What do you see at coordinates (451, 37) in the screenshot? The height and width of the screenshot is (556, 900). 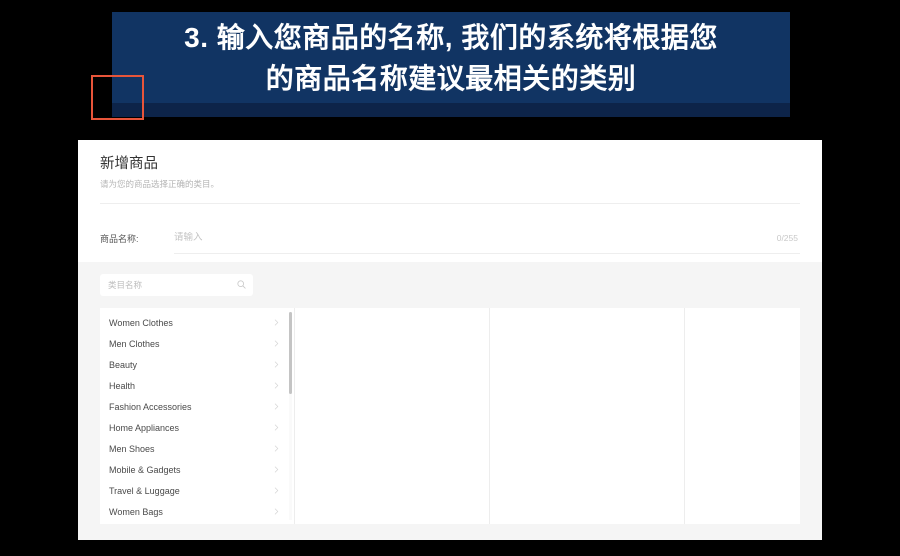 I see `instruction-banner-line-1: 3. 输入您商品的名称, 我们的系统将根据您` at bounding box center [451, 37].